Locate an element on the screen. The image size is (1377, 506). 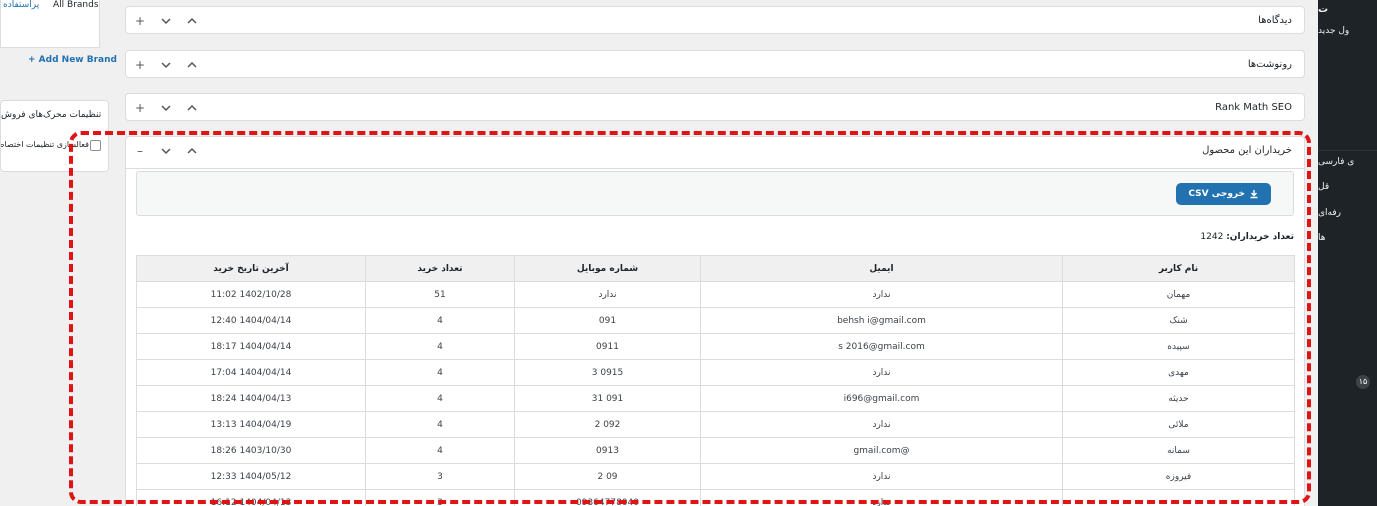
cell-user is located at coordinates (1178, 497).